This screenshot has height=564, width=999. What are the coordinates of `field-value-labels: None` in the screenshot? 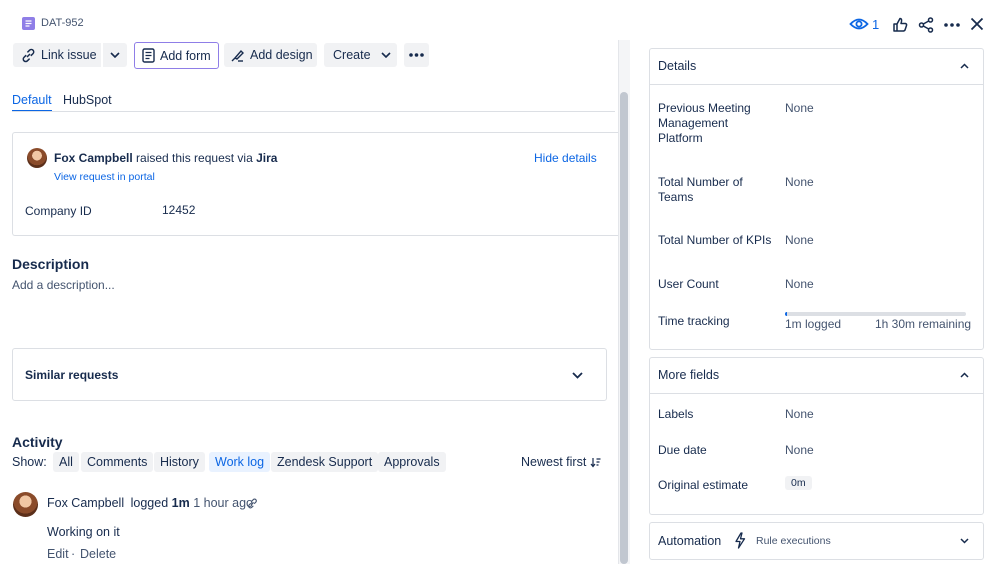 It's located at (799, 414).